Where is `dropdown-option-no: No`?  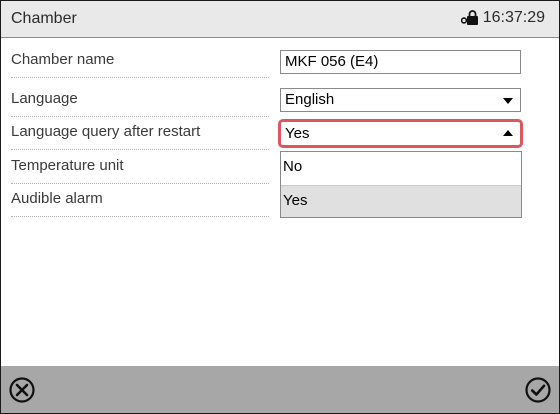 dropdown-option-no: No is located at coordinates (401, 168).